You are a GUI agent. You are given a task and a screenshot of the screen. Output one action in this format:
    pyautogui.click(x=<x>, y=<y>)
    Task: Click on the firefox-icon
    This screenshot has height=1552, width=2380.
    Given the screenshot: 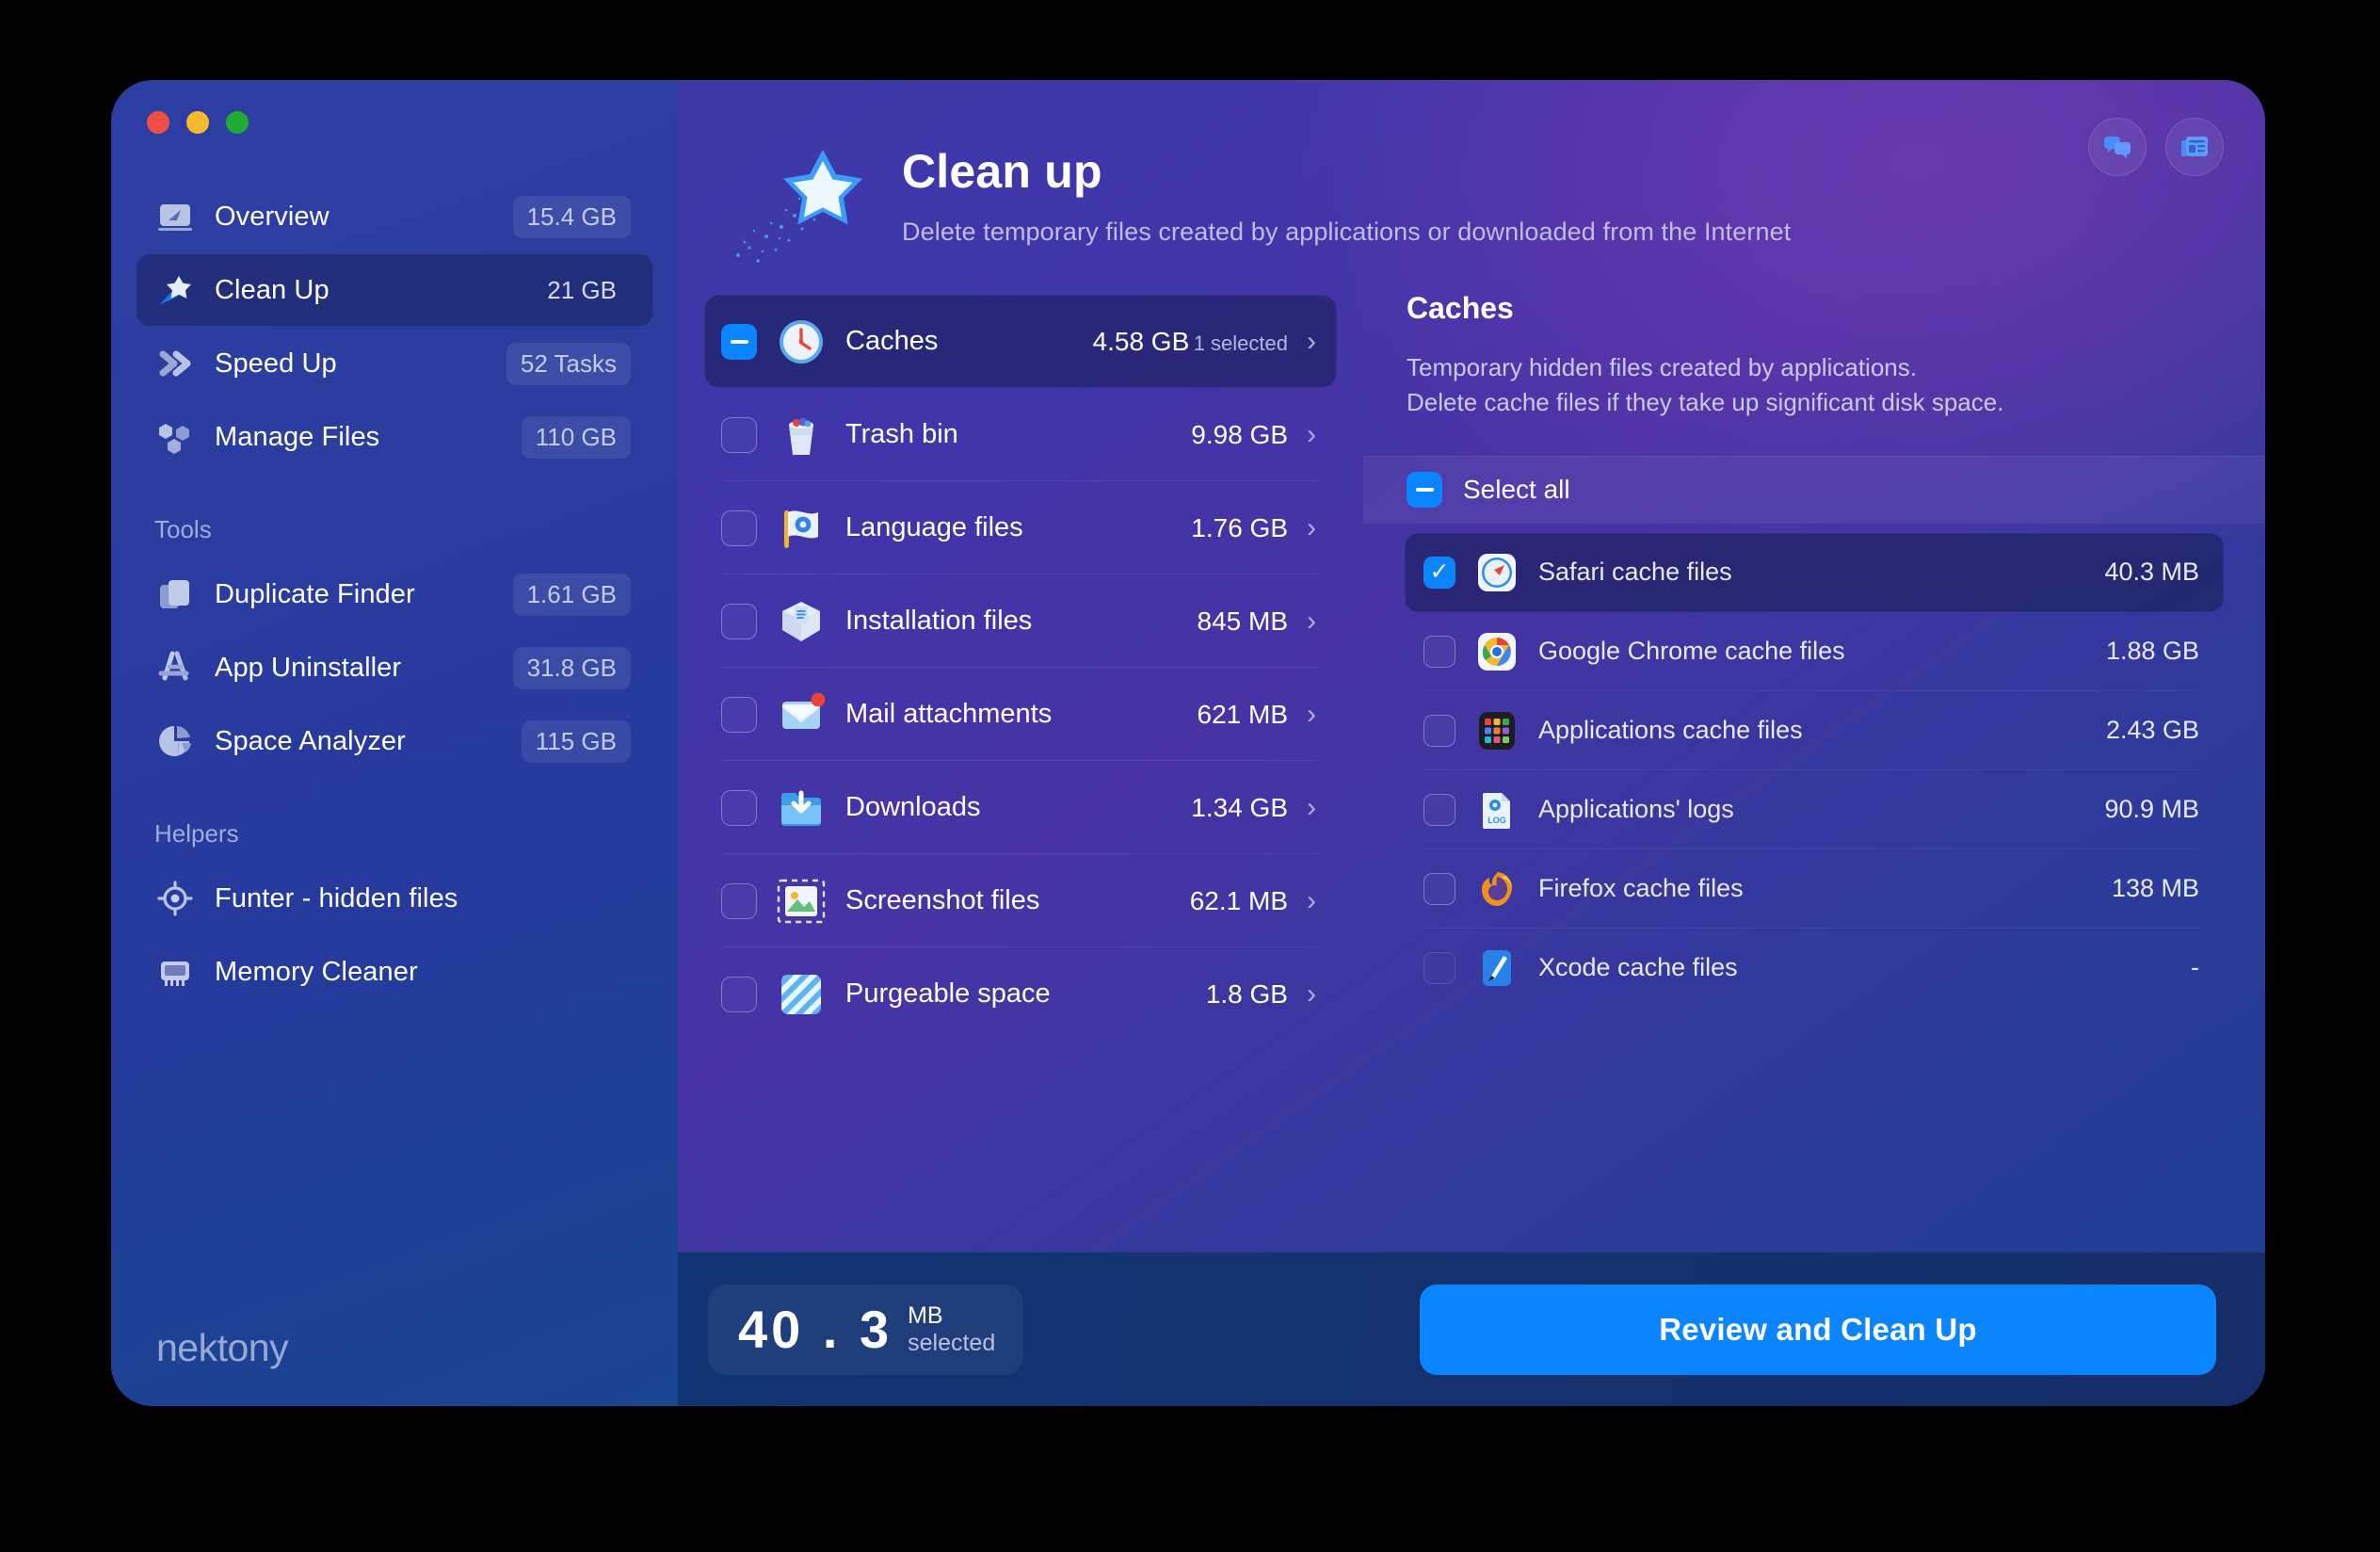 What is the action you would take?
    pyautogui.click(x=1497, y=889)
    